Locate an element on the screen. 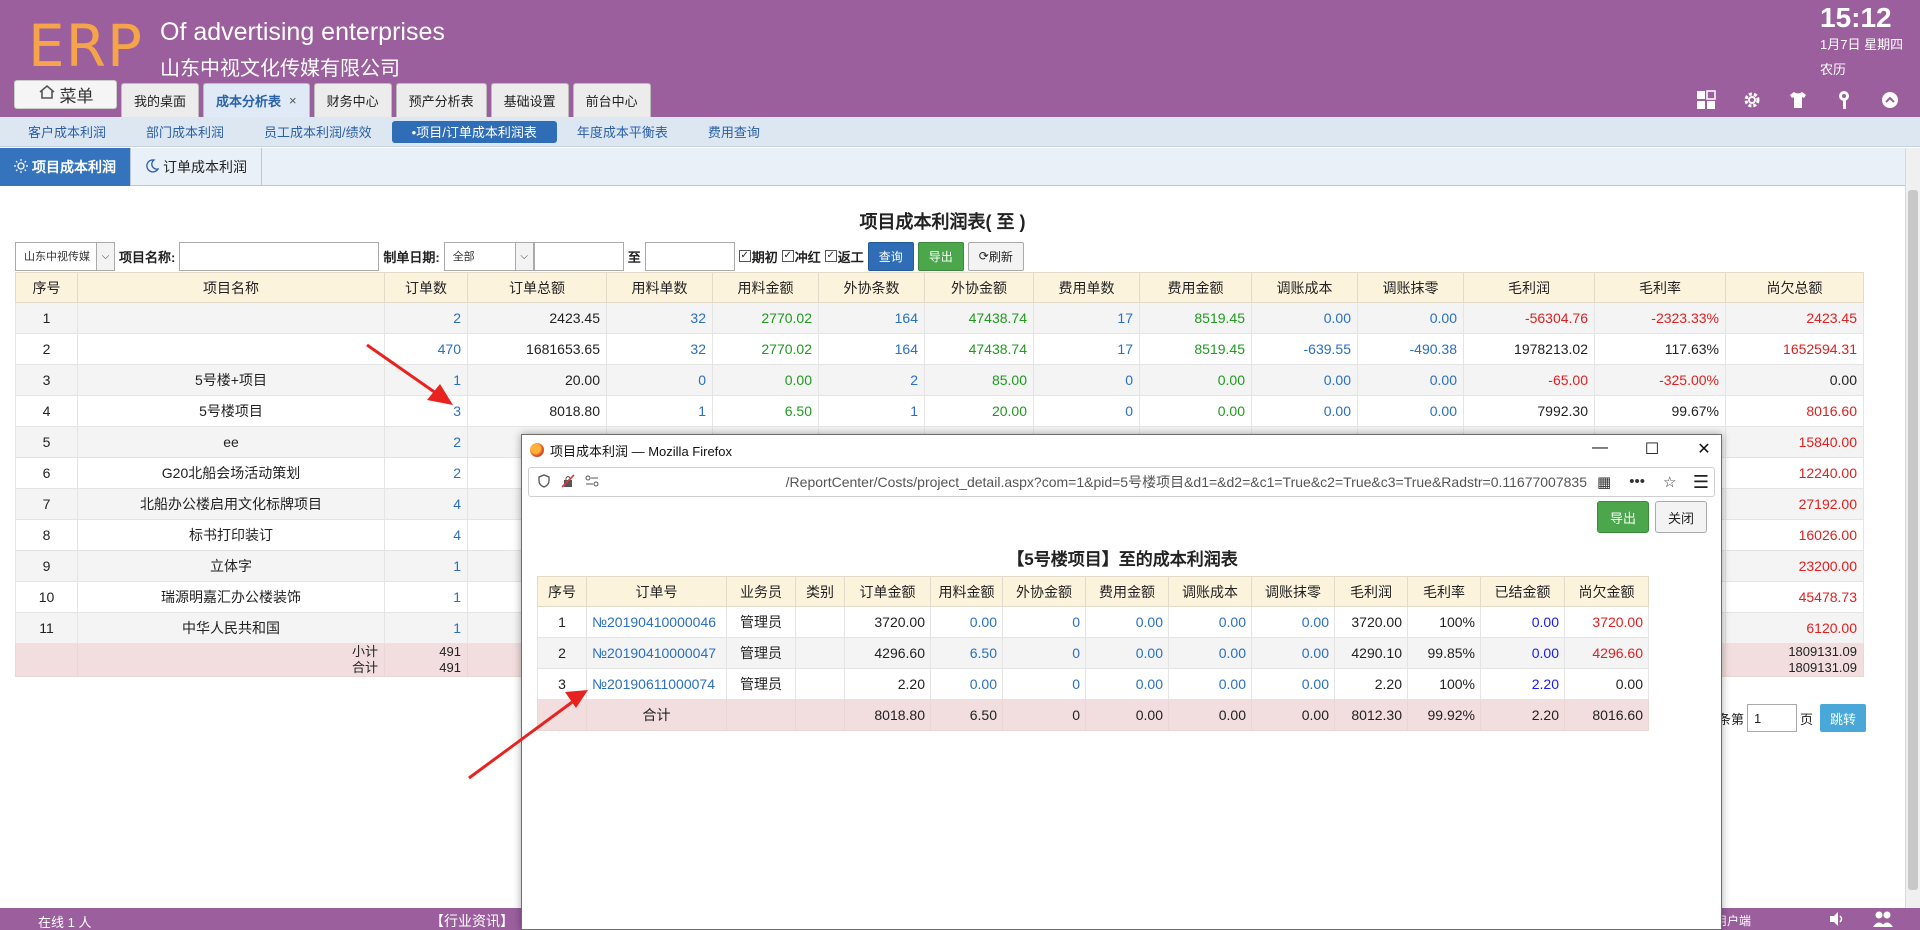 The image size is (1920, 930). checkbox-rework: ✓ 返工 is located at coordinates (844, 256).